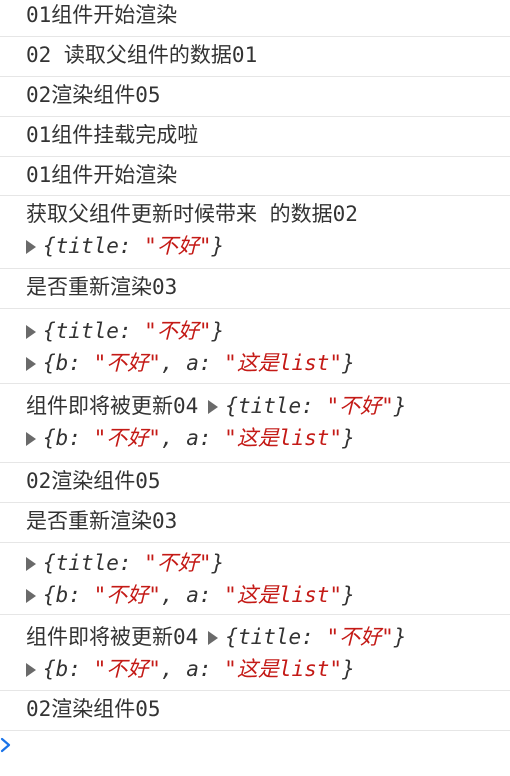 This screenshot has height=776, width=510. I want to click on log-entry: 01组件挂载完成啦, so click(255, 137).